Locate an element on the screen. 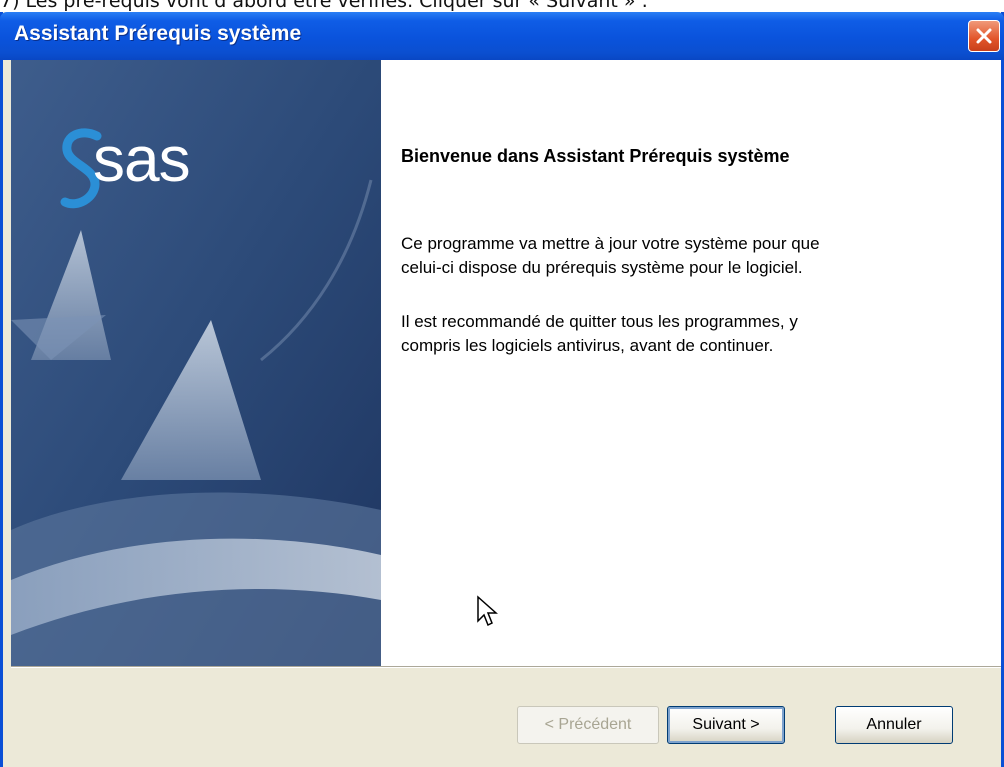  footer-separator is located at coordinates (506, 667).